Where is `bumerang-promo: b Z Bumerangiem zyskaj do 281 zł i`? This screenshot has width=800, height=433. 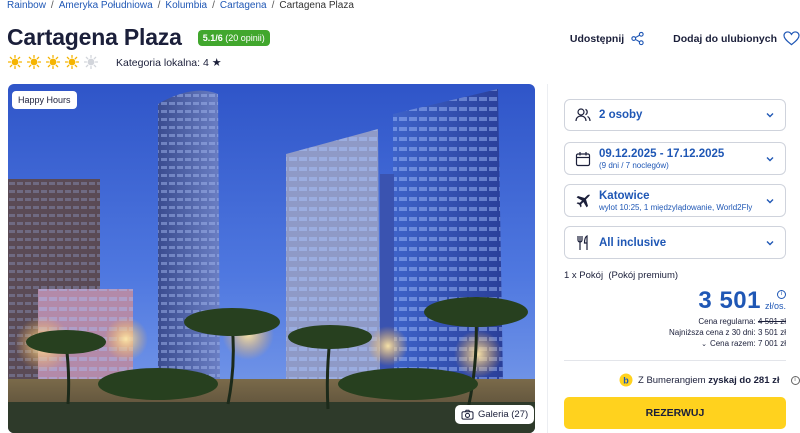
bumerang-promo: b Z Bumerangiem zyskaj do 281 zł i is located at coordinates (709, 380).